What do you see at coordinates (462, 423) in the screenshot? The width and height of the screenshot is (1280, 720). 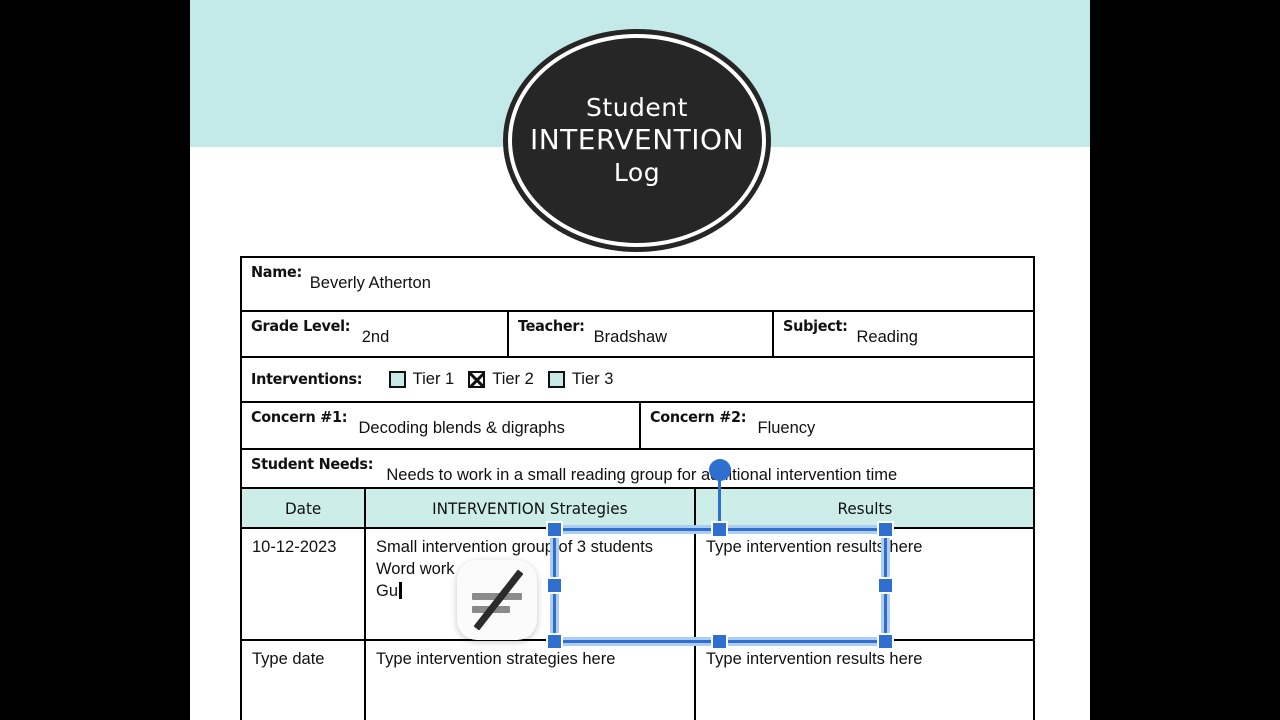 I see `concern1-value: Decoding blends & digraphs` at bounding box center [462, 423].